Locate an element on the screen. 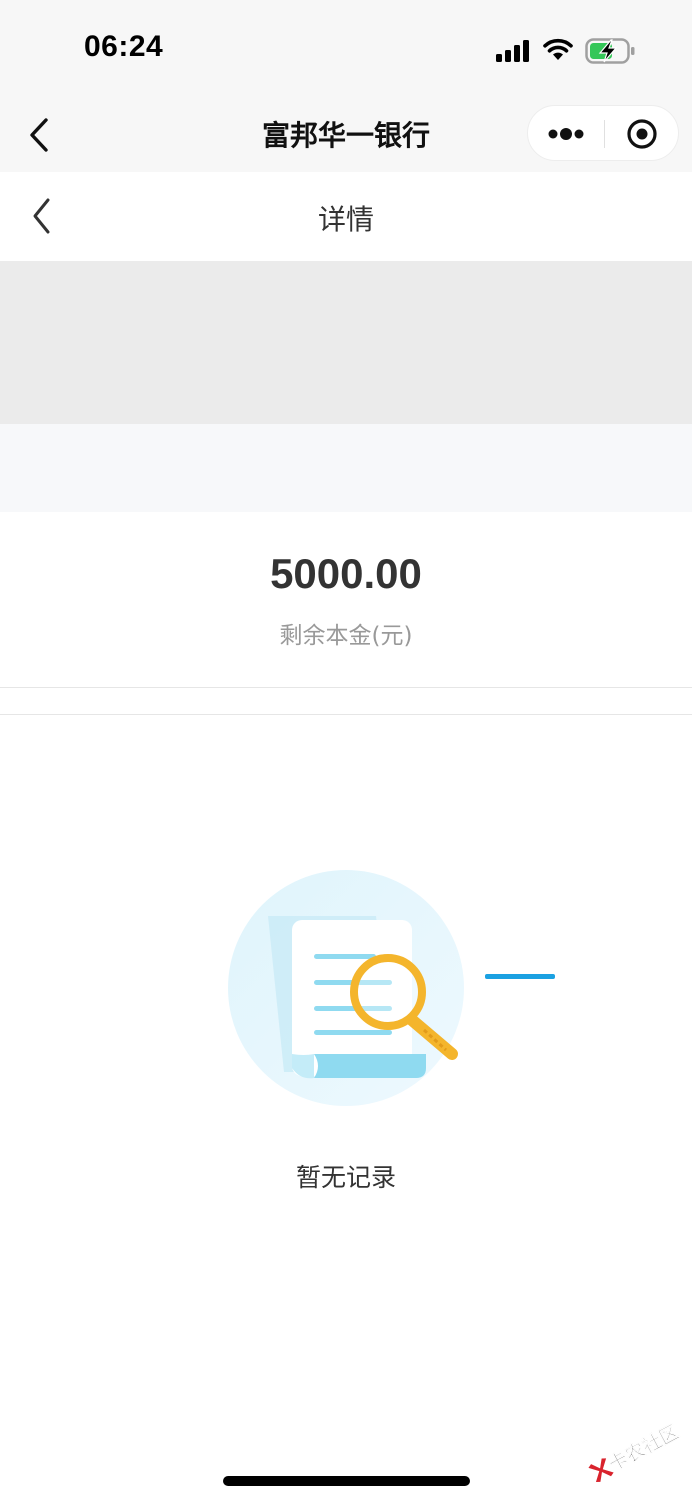 This screenshot has width=692, height=1501. status-bar: 06:24 is located at coordinates (346, 50).